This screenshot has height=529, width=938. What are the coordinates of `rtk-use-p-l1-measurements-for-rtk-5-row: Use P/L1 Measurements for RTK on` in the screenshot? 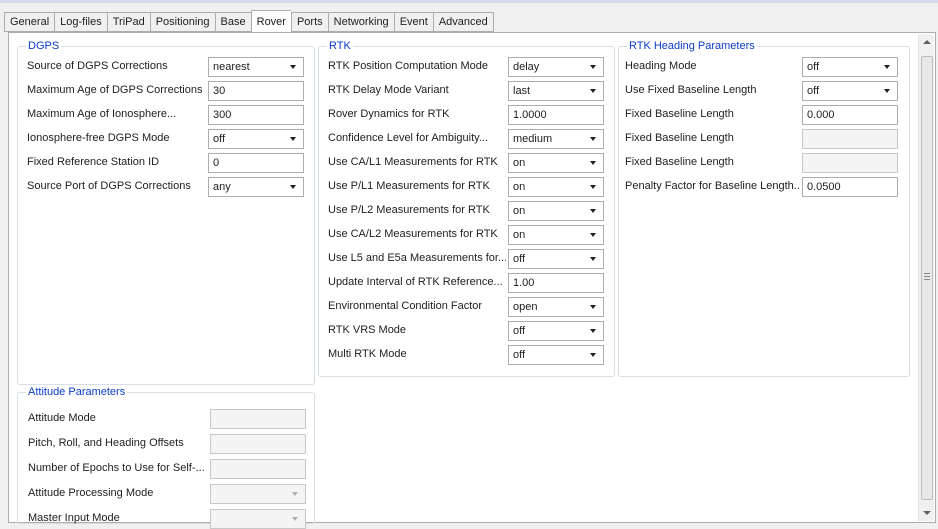 It's located at (466, 187).